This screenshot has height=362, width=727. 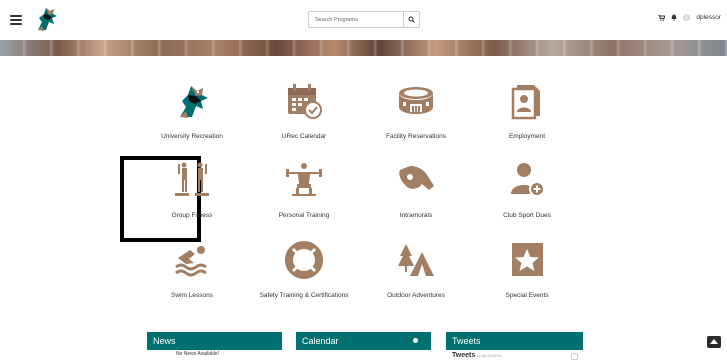 I want to click on employee-badge-icon, so click(x=527, y=101).